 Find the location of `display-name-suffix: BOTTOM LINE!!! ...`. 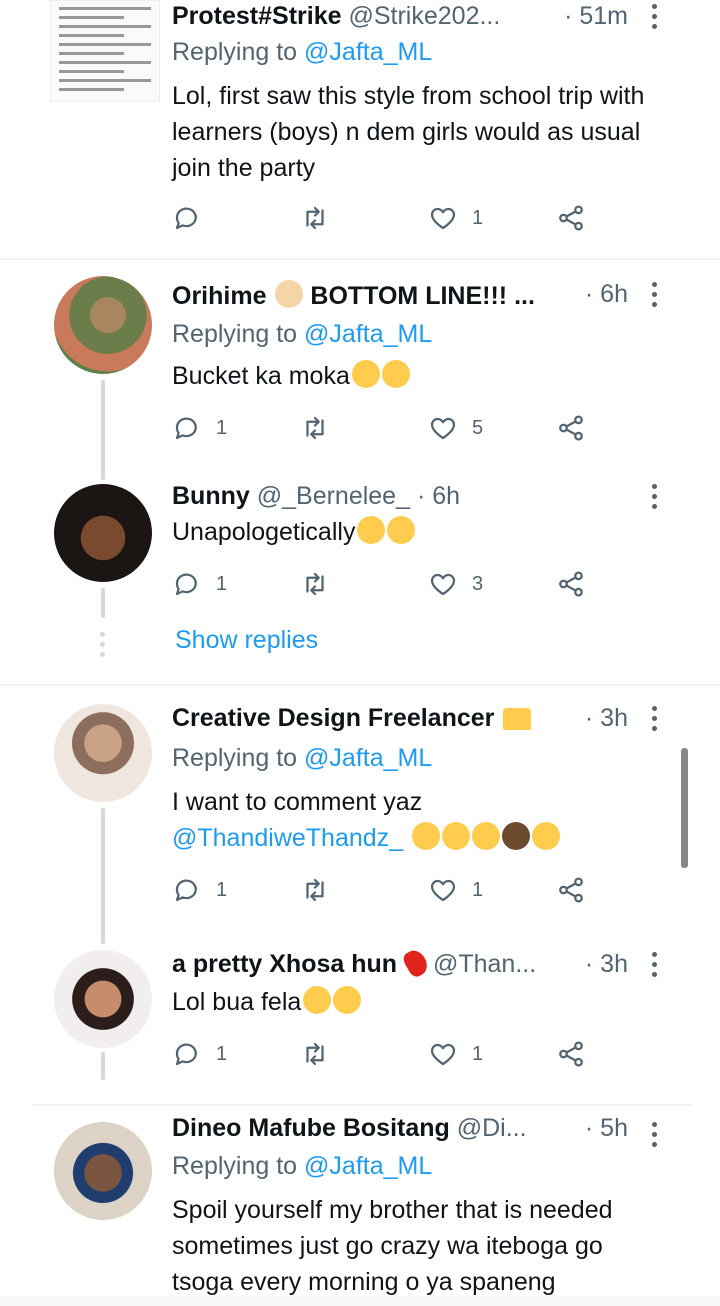

display-name-suffix: BOTTOM LINE!!! ... is located at coordinates (422, 296).